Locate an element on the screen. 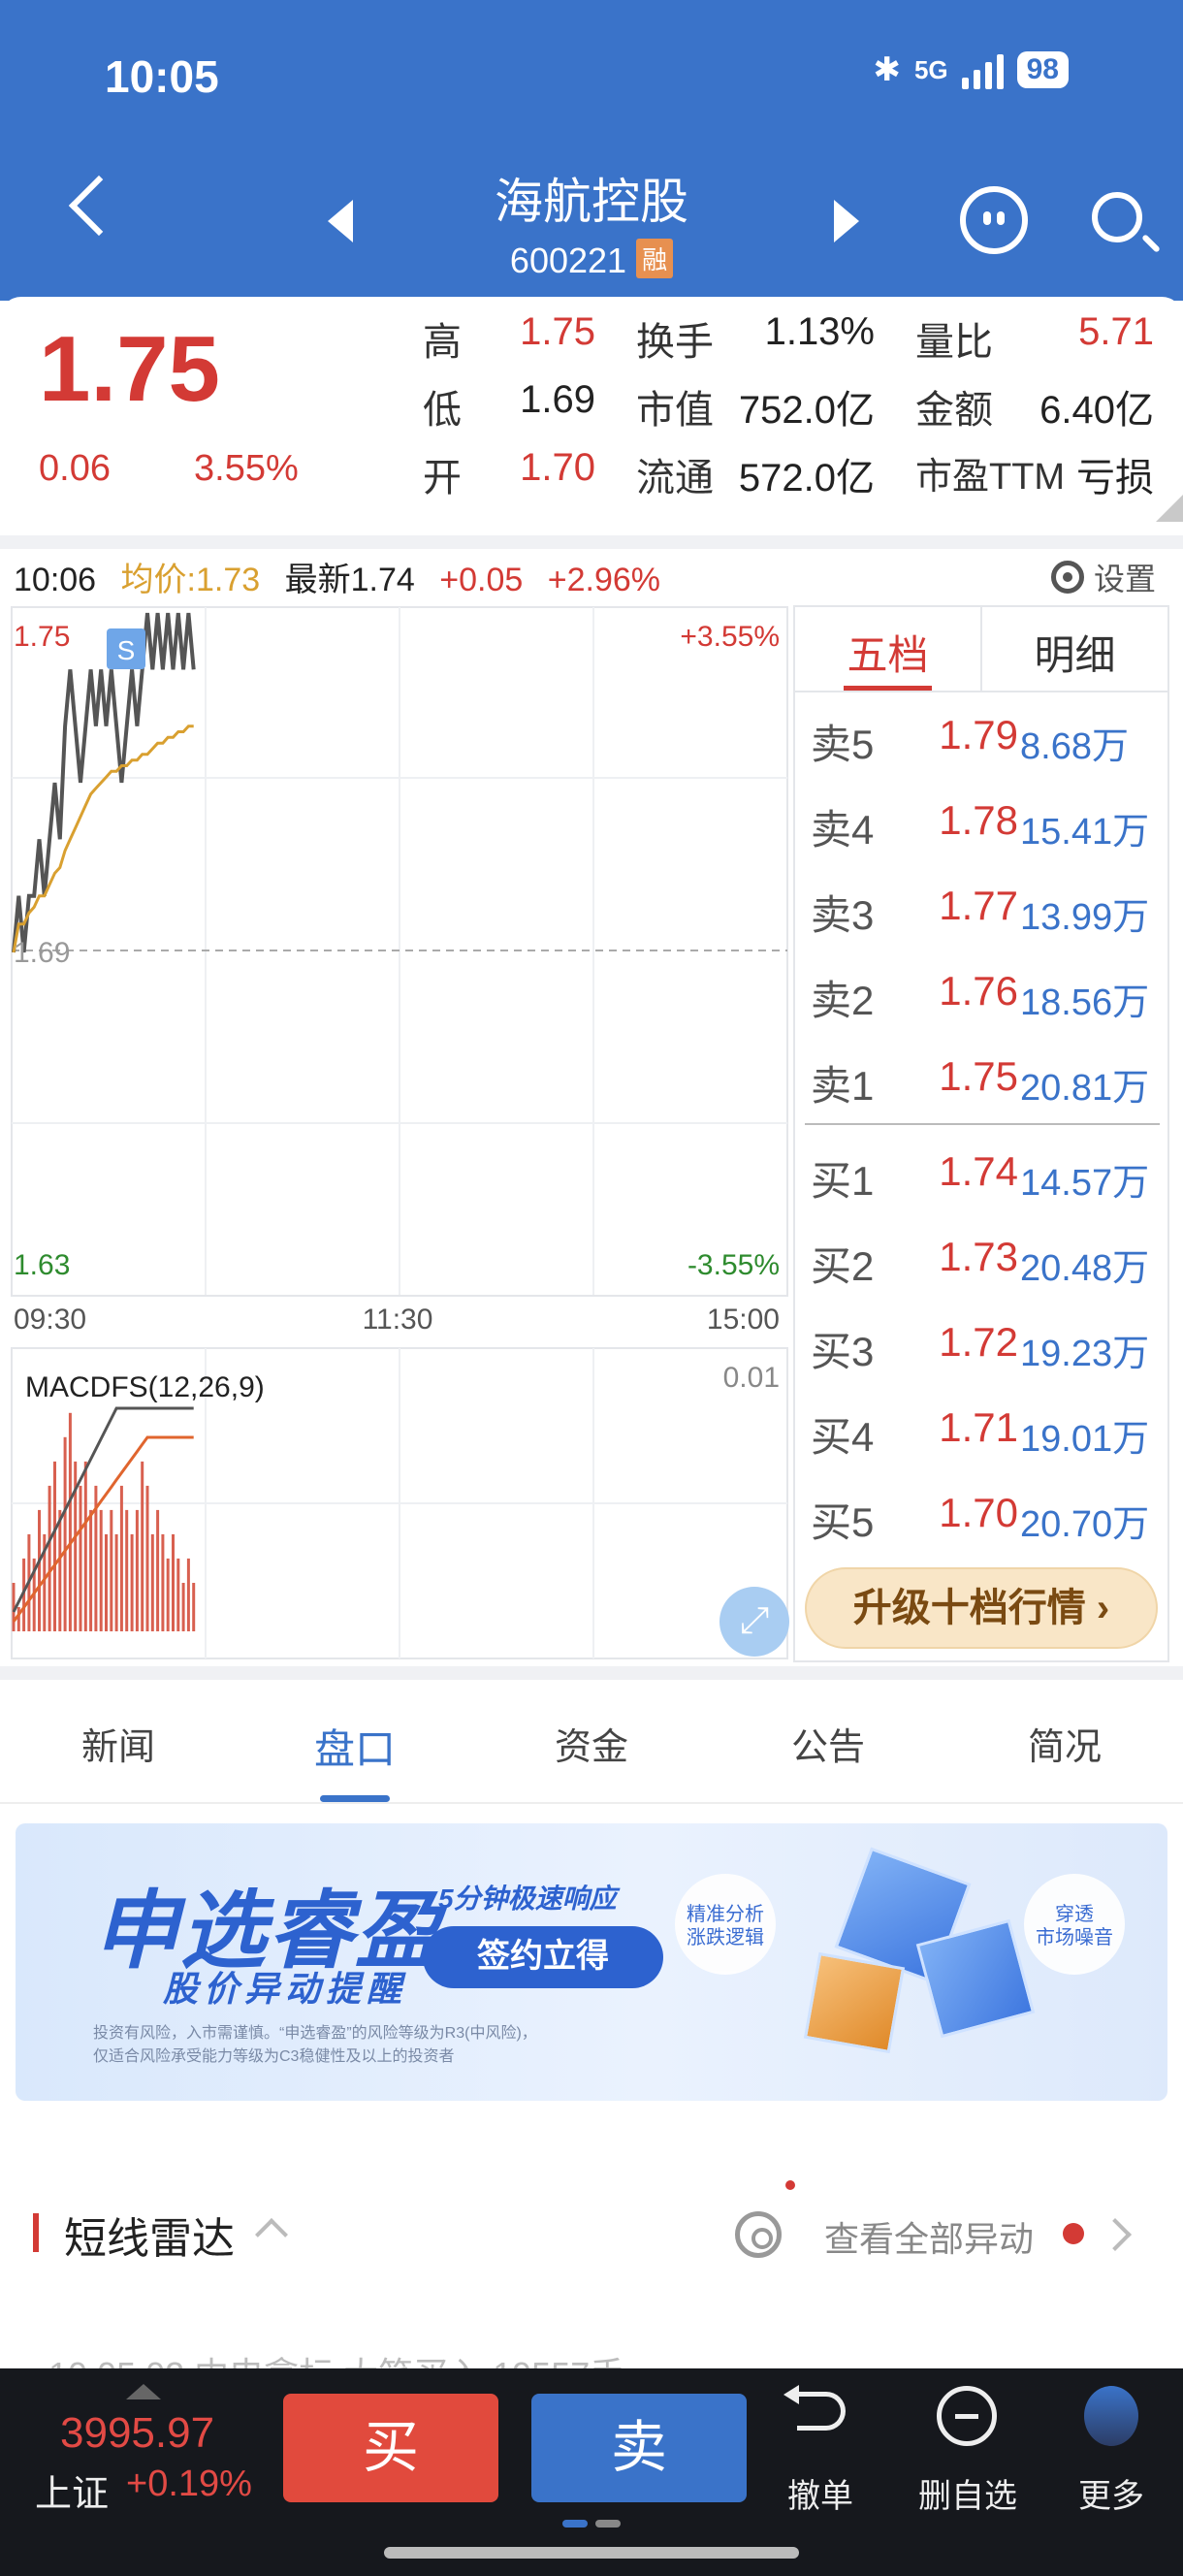  quote-label-float-cap: 流通 is located at coordinates (675, 478).